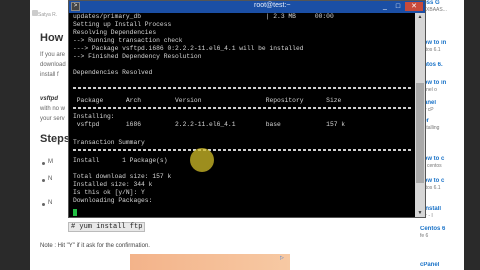  Describe the element at coordinates (113, 200) in the screenshot. I see `downloading-line: Downloading Packages:` at that location.